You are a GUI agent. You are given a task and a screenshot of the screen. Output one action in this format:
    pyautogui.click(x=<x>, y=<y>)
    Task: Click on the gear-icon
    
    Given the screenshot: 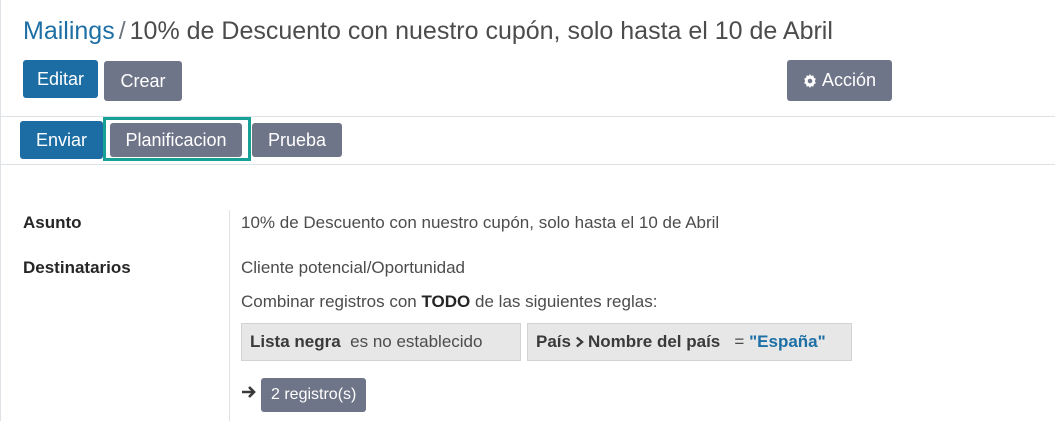 What is the action you would take?
    pyautogui.click(x=810, y=80)
    